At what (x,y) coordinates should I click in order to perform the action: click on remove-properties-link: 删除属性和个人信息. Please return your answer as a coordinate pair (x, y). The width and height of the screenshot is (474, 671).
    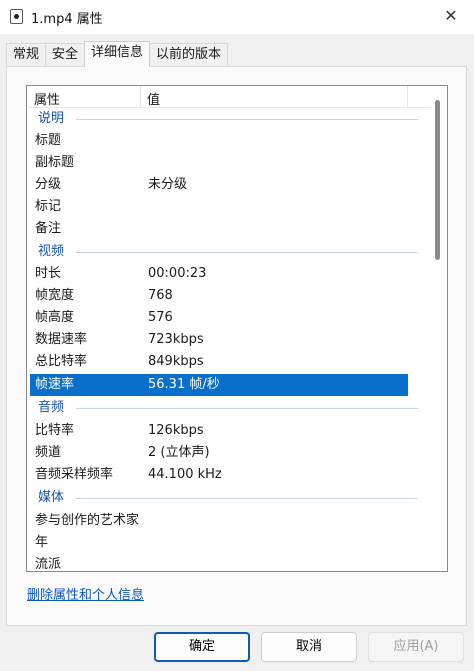
    Looking at the image, I should click on (85, 593).